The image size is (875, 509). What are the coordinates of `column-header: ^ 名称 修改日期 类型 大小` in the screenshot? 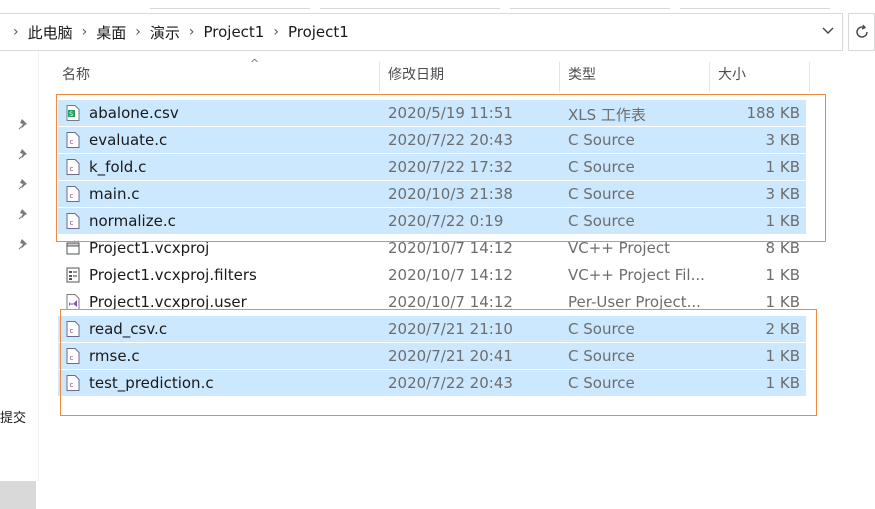 It's located at (456, 75).